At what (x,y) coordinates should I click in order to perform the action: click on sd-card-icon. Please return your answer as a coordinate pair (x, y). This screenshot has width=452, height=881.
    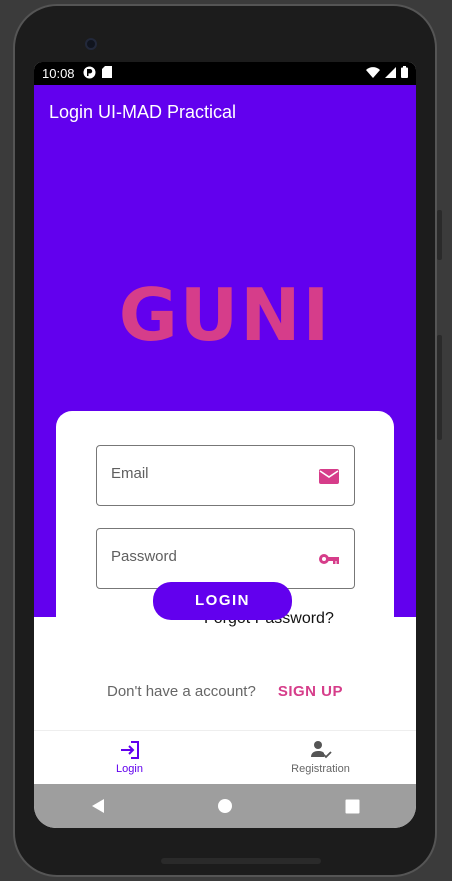
    Looking at the image, I should click on (106, 73).